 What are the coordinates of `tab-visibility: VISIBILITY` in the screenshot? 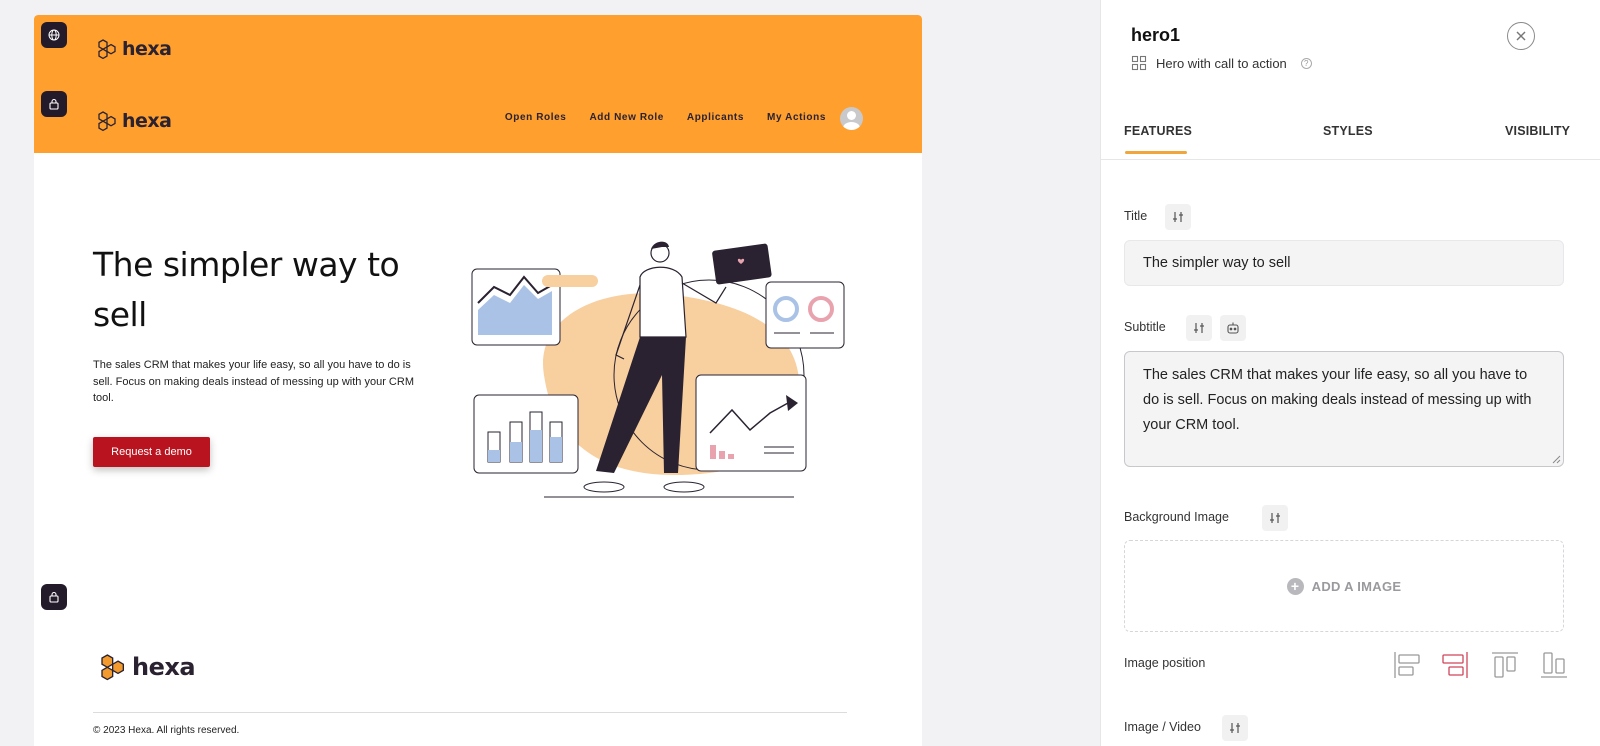 It's located at (1537, 131).